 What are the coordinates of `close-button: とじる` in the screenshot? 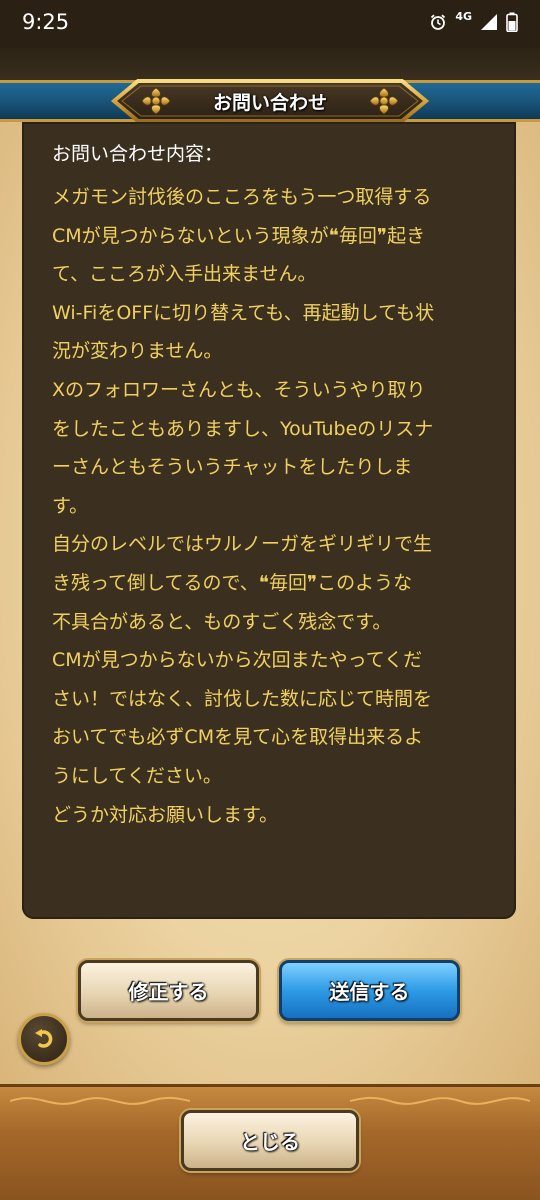 It's located at (270, 1140).